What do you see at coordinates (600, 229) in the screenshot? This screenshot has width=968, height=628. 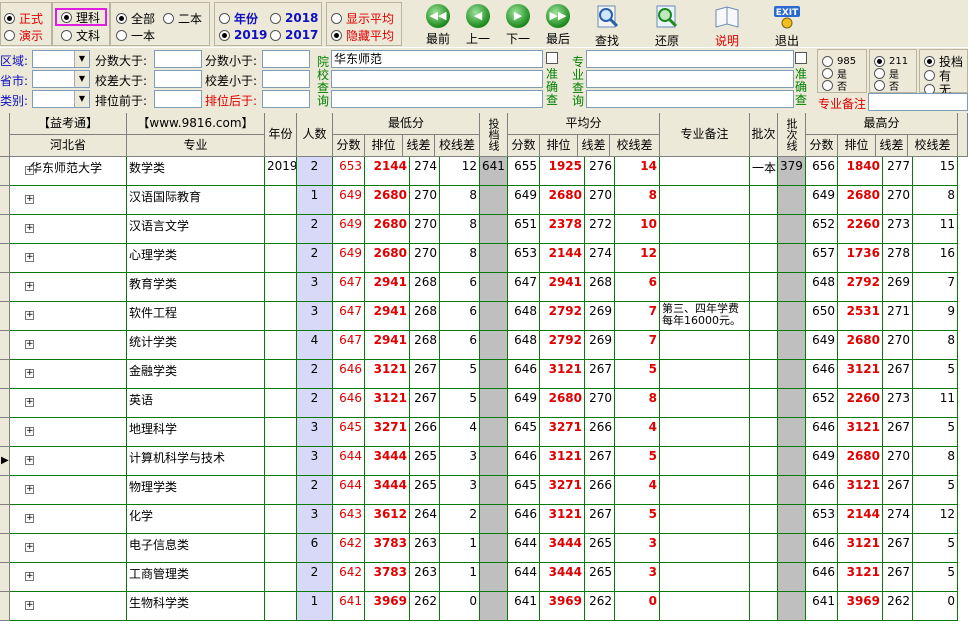 I see `avg-line-diff-cell: 272` at bounding box center [600, 229].